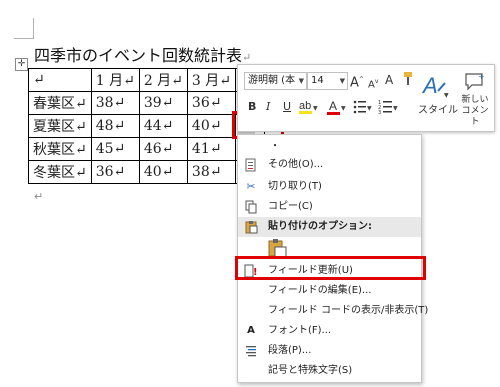  What do you see at coordinates (251, 227) in the screenshot?
I see `clipboard-icon` at bounding box center [251, 227].